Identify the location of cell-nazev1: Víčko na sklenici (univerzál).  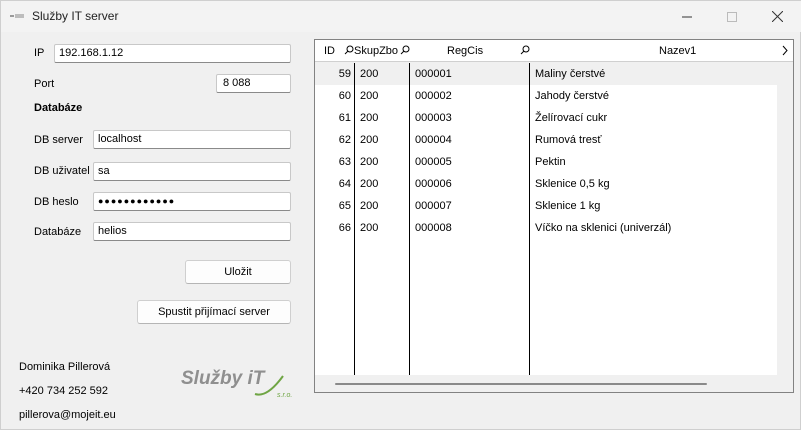
(603, 228).